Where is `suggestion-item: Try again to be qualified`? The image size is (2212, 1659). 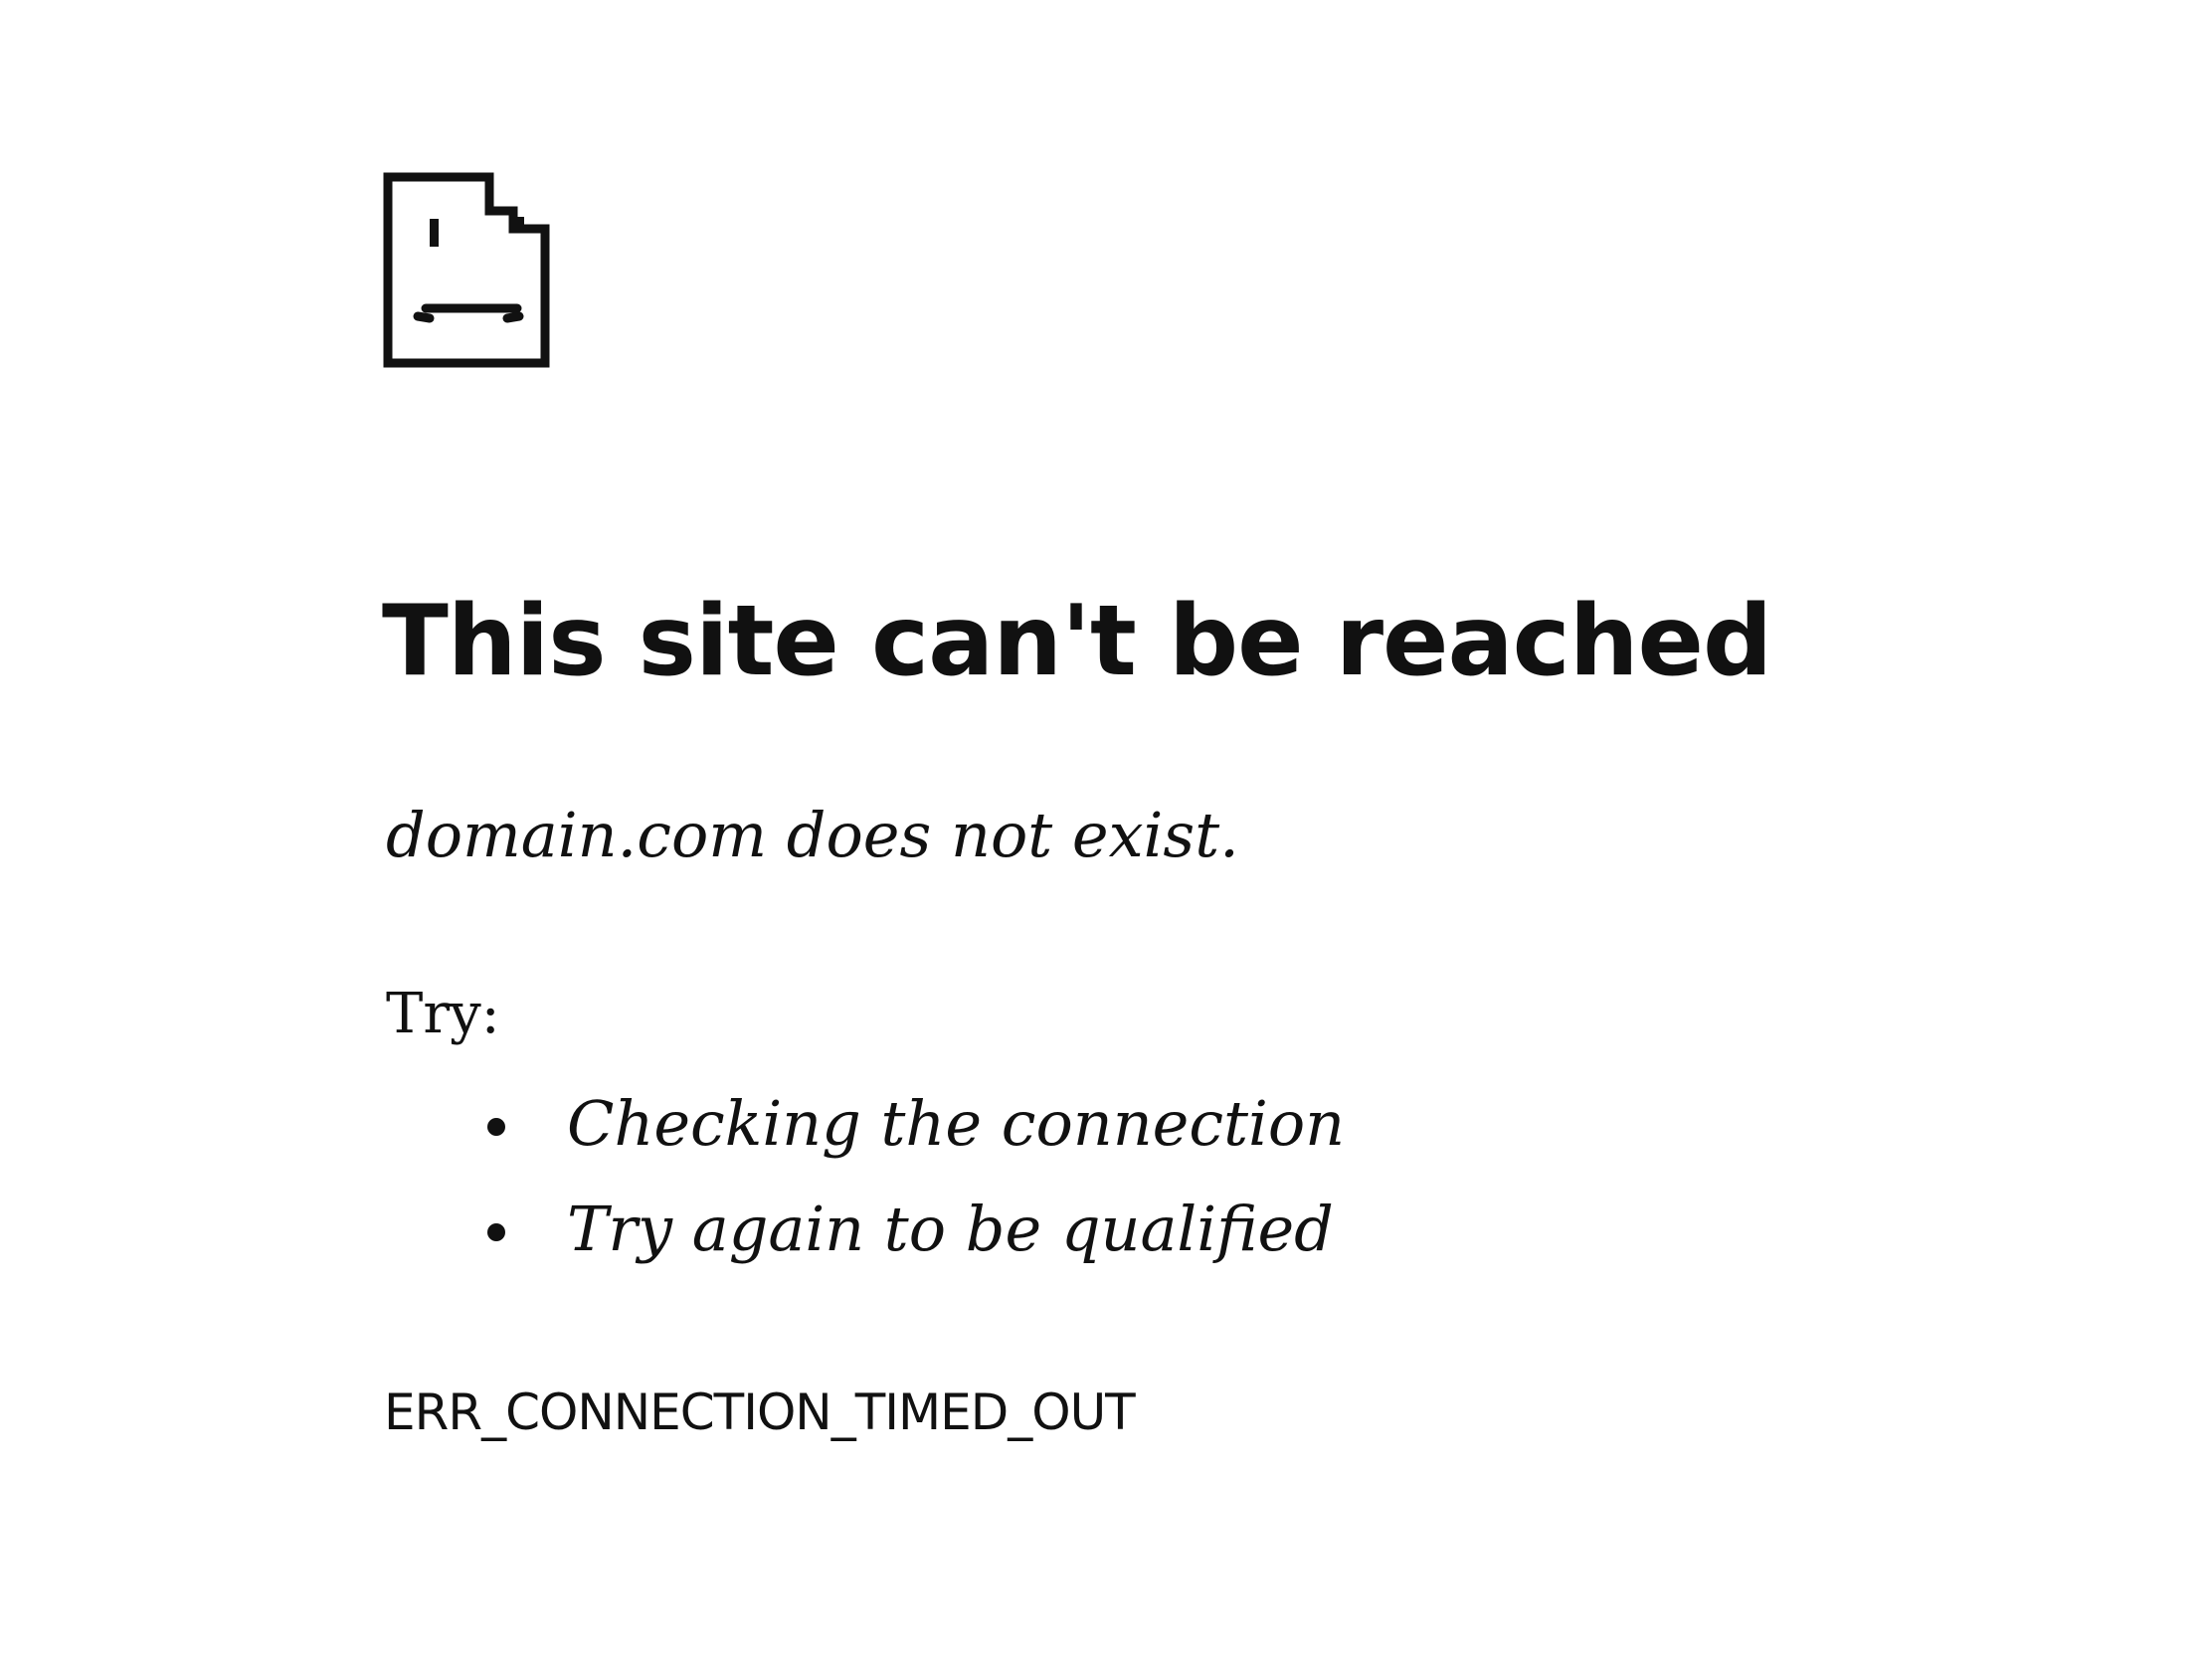 suggestion-item: Try again to be qualified is located at coordinates (906, 1229).